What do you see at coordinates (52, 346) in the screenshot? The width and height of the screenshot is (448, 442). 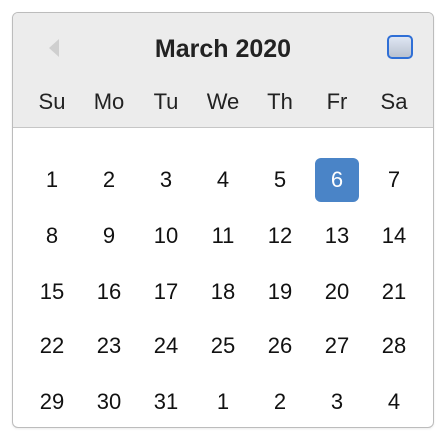 I see `day-cell: 22` at bounding box center [52, 346].